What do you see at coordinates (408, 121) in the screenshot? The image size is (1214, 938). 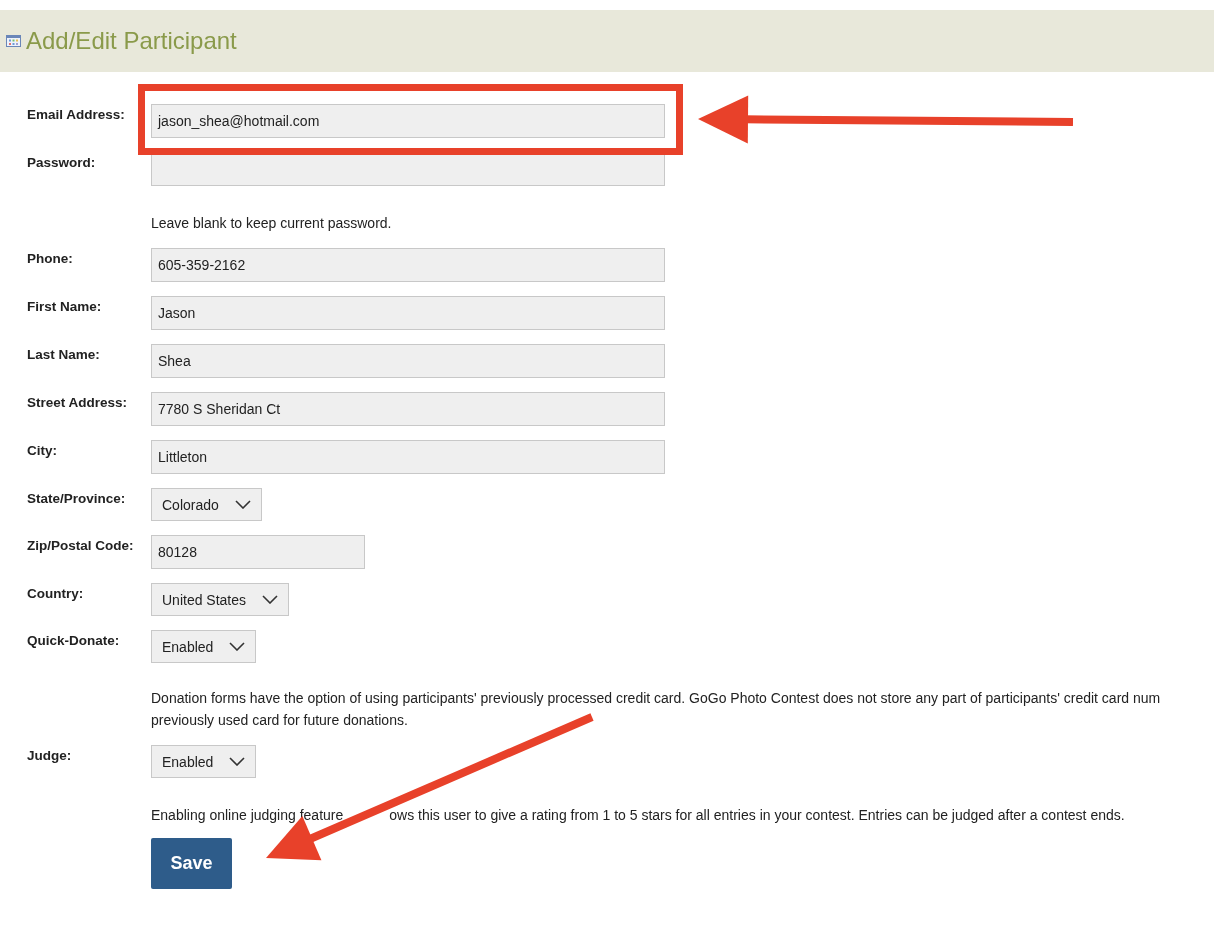 I see `input-field: jason_shea@hotmail.com` at bounding box center [408, 121].